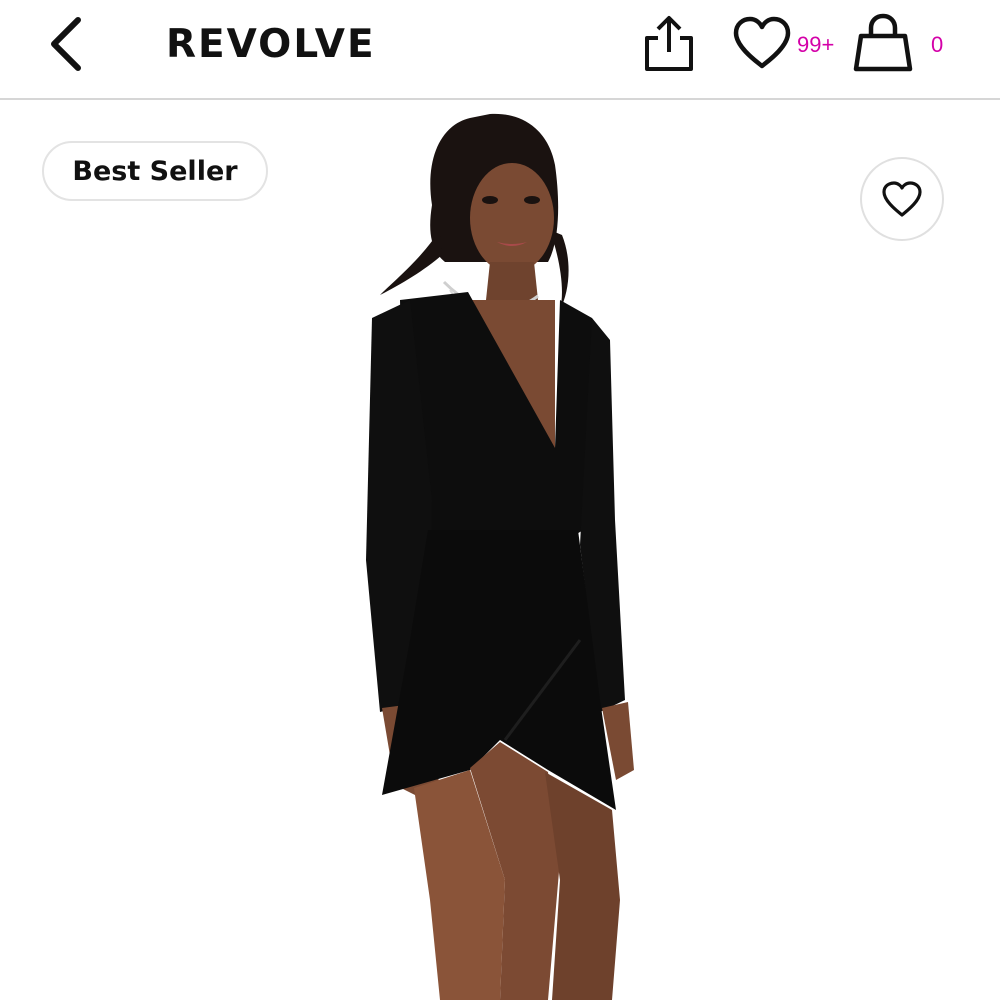 This screenshot has height=1000, width=1000. I want to click on top-nav-bar: REVOLVE 99+ 0, so click(500, 50).